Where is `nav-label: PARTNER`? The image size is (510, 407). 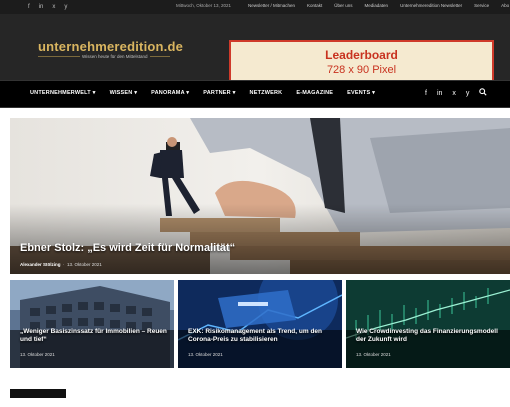 nav-label: PARTNER is located at coordinates (217, 93).